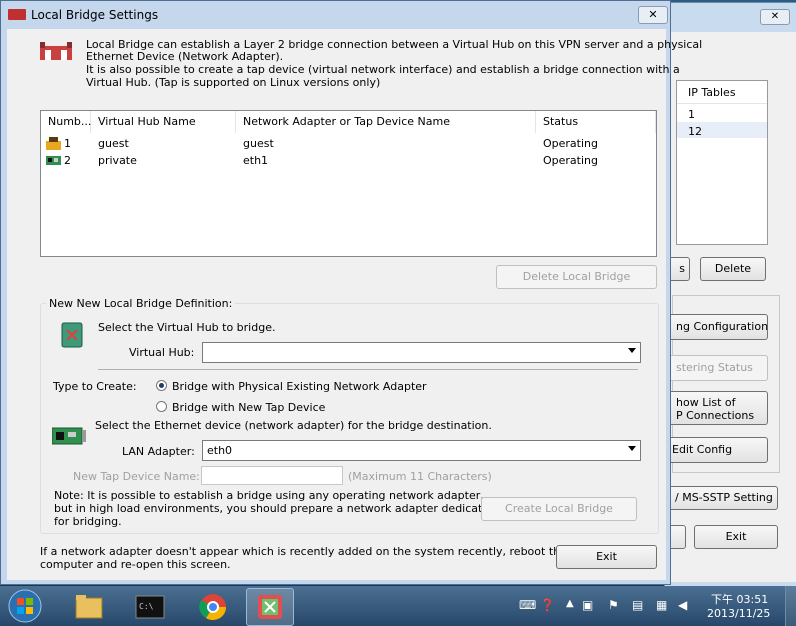  I want to click on table-row: 1 guest guest Operating, so click(348, 144).